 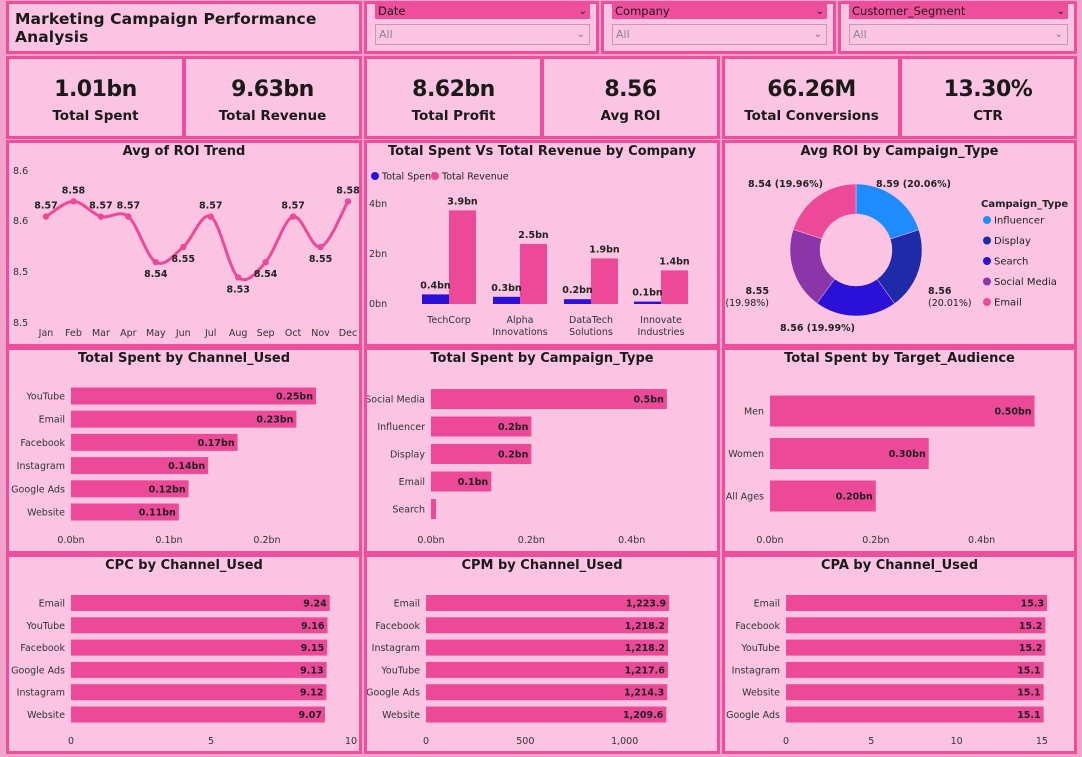 I want to click on data-label: (19.98%), so click(x=747, y=303).